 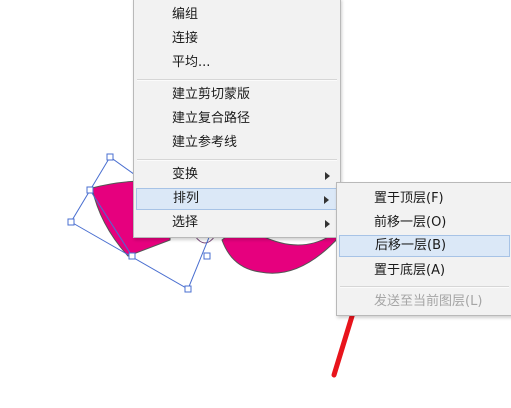 I want to click on menu-item-label: 置于顶层(F), so click(x=409, y=198).